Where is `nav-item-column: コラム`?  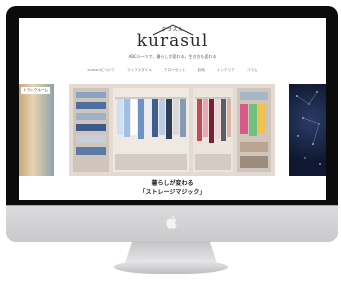
nav-item-column: コラム is located at coordinates (252, 72).